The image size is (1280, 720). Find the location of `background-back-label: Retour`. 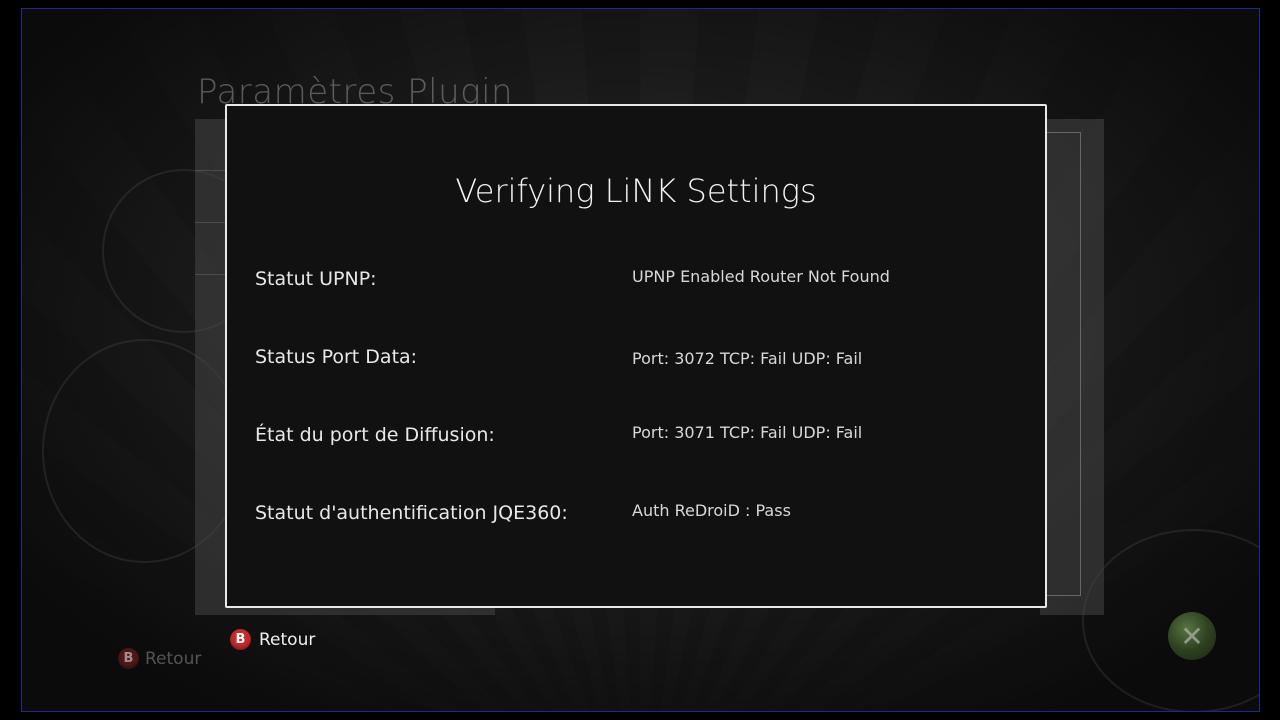

background-back-label: Retour is located at coordinates (173, 658).